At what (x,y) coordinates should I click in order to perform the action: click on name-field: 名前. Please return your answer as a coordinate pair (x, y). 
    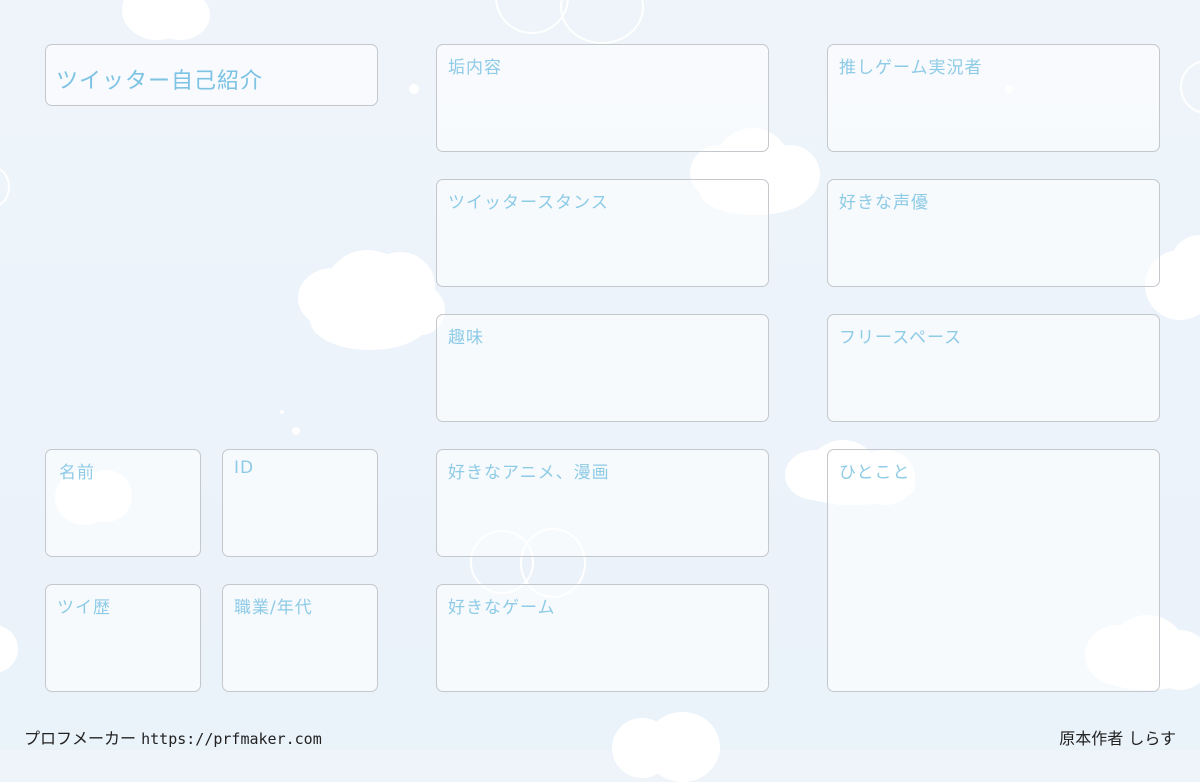
    Looking at the image, I should click on (123, 503).